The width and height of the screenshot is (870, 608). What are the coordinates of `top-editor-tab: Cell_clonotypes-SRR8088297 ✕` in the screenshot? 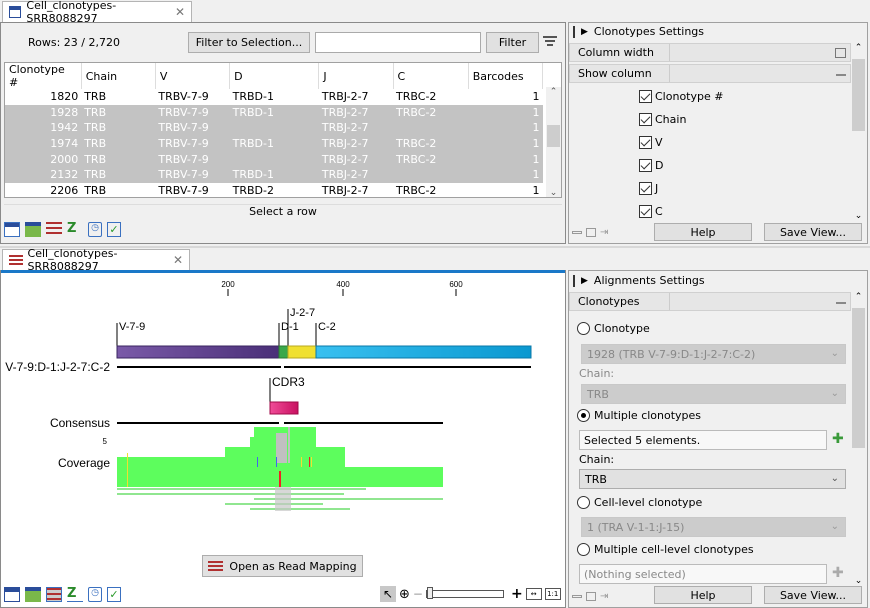 It's located at (97, 12).